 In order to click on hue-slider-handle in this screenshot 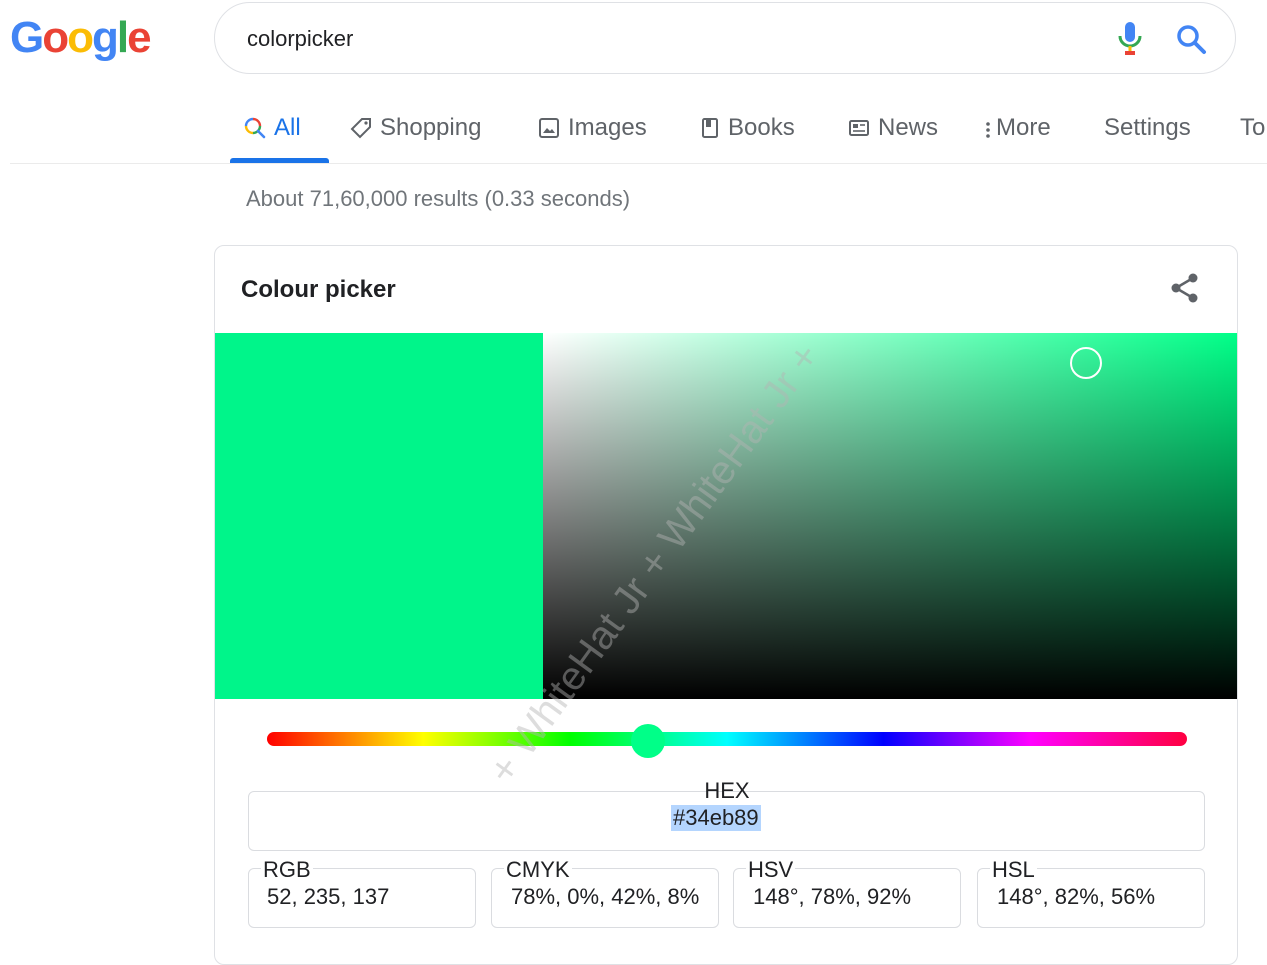, I will do `click(648, 741)`.